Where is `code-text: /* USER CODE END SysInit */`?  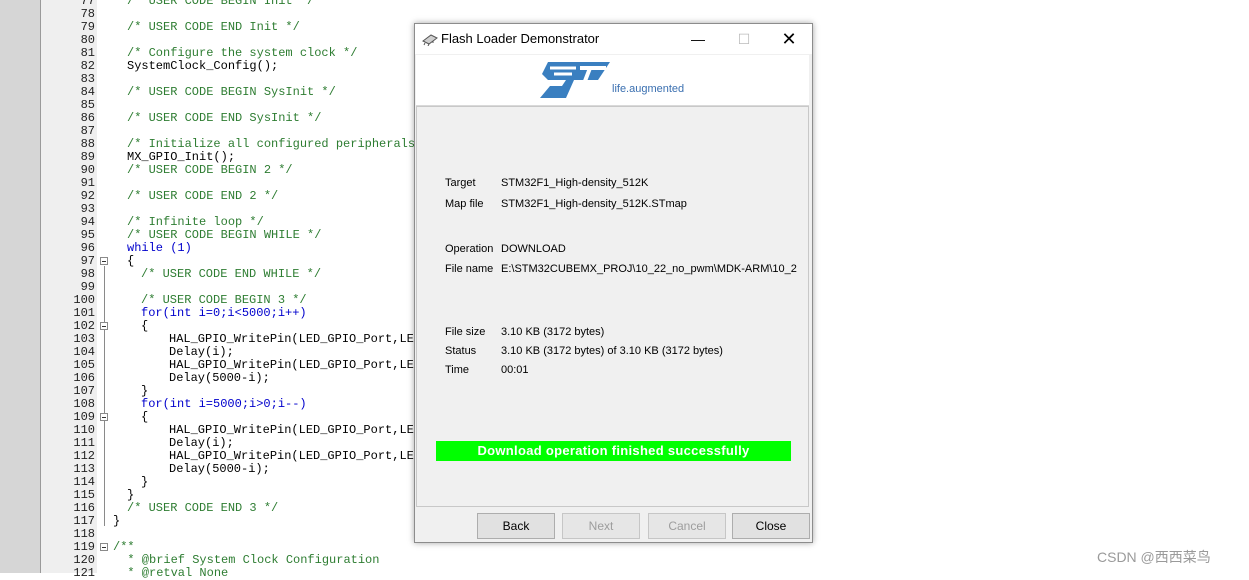 code-text: /* USER CODE END SysInit */ is located at coordinates (224, 118).